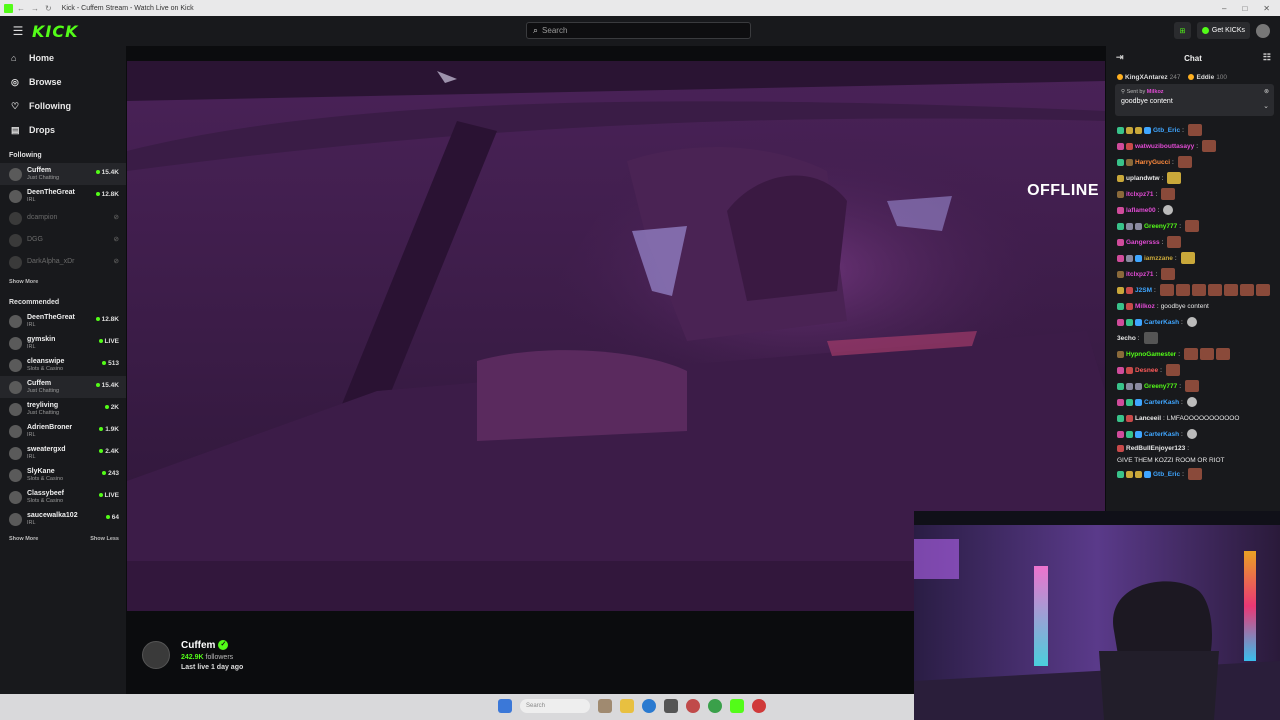  What do you see at coordinates (15, 431) in the screenshot?
I see `channel-avatar` at bounding box center [15, 431].